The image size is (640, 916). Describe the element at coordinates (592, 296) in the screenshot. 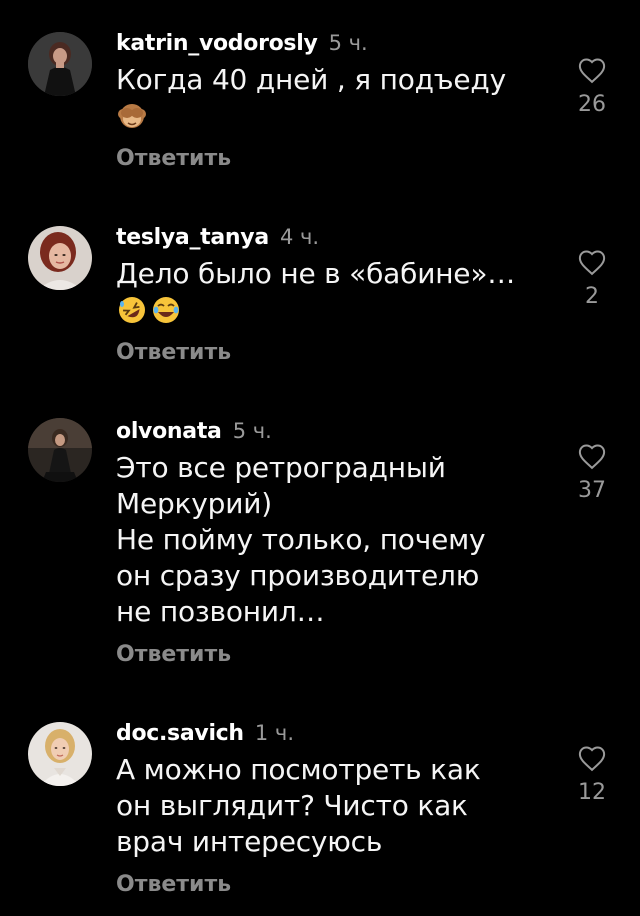

I see `like-count: 2` at that location.